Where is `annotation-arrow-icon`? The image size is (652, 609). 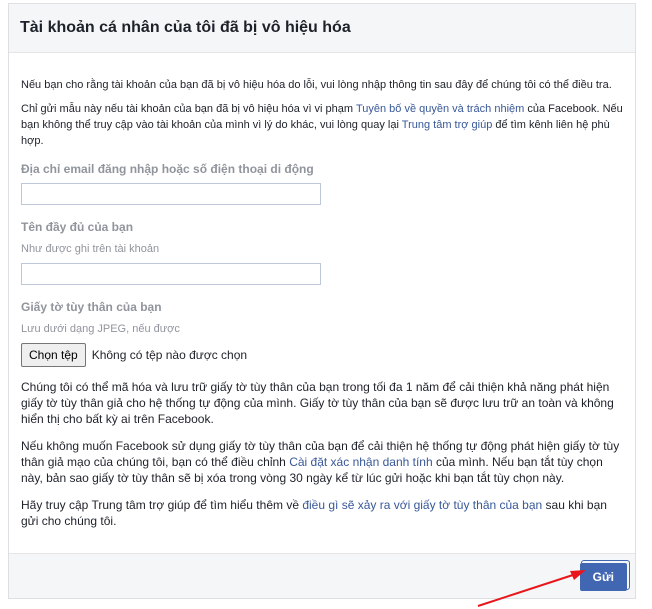 annotation-arrow-icon is located at coordinates (531, 588).